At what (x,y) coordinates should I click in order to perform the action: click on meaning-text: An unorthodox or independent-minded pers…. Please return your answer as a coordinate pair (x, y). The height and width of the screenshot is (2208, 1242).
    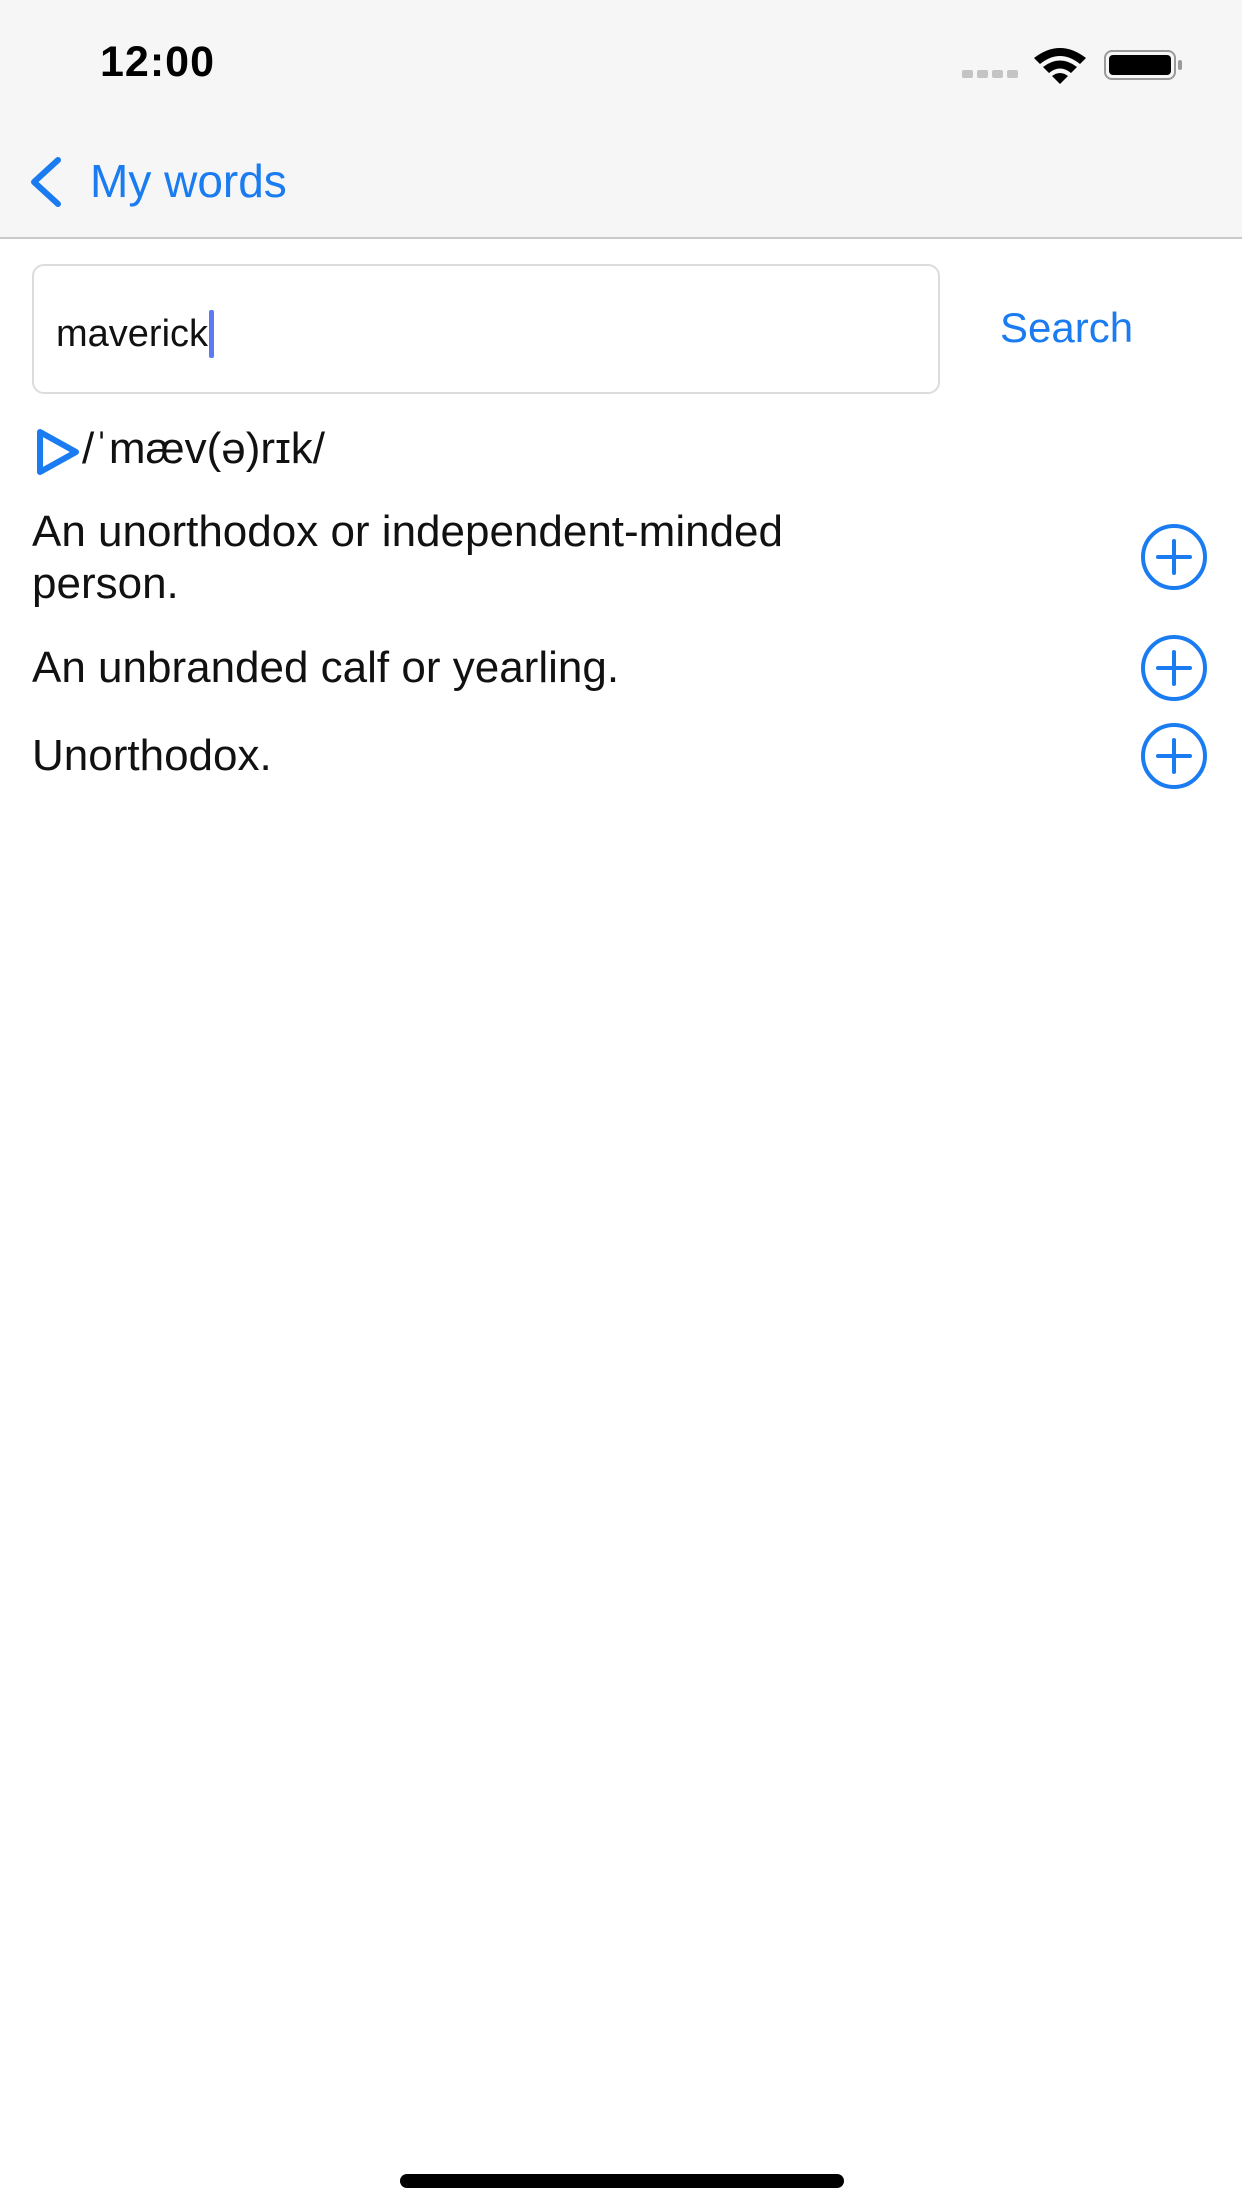
    Looking at the image, I should click on (407, 557).